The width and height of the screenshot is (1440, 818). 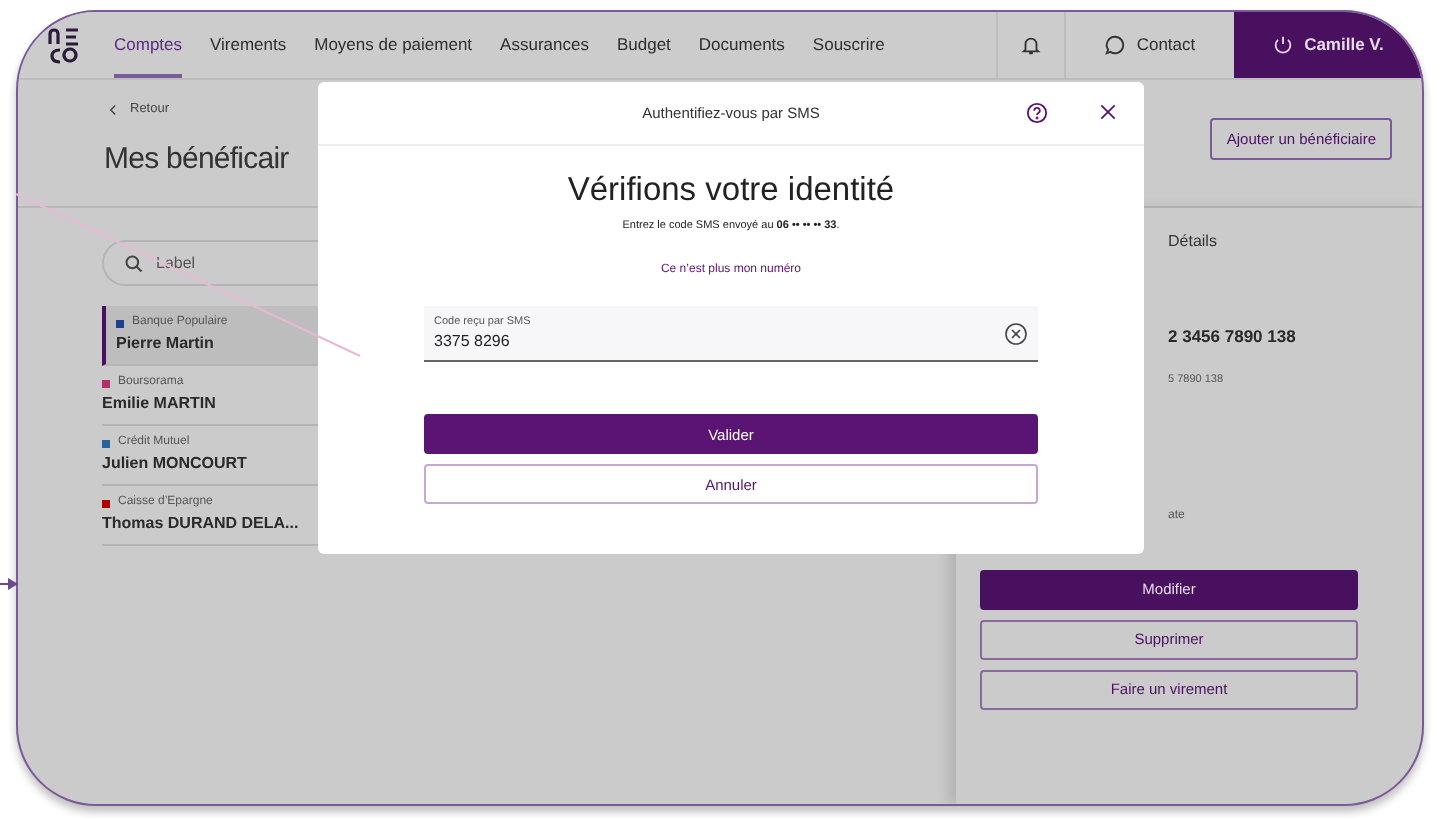 I want to click on nav-tab: Comptes, so click(x=148, y=45).